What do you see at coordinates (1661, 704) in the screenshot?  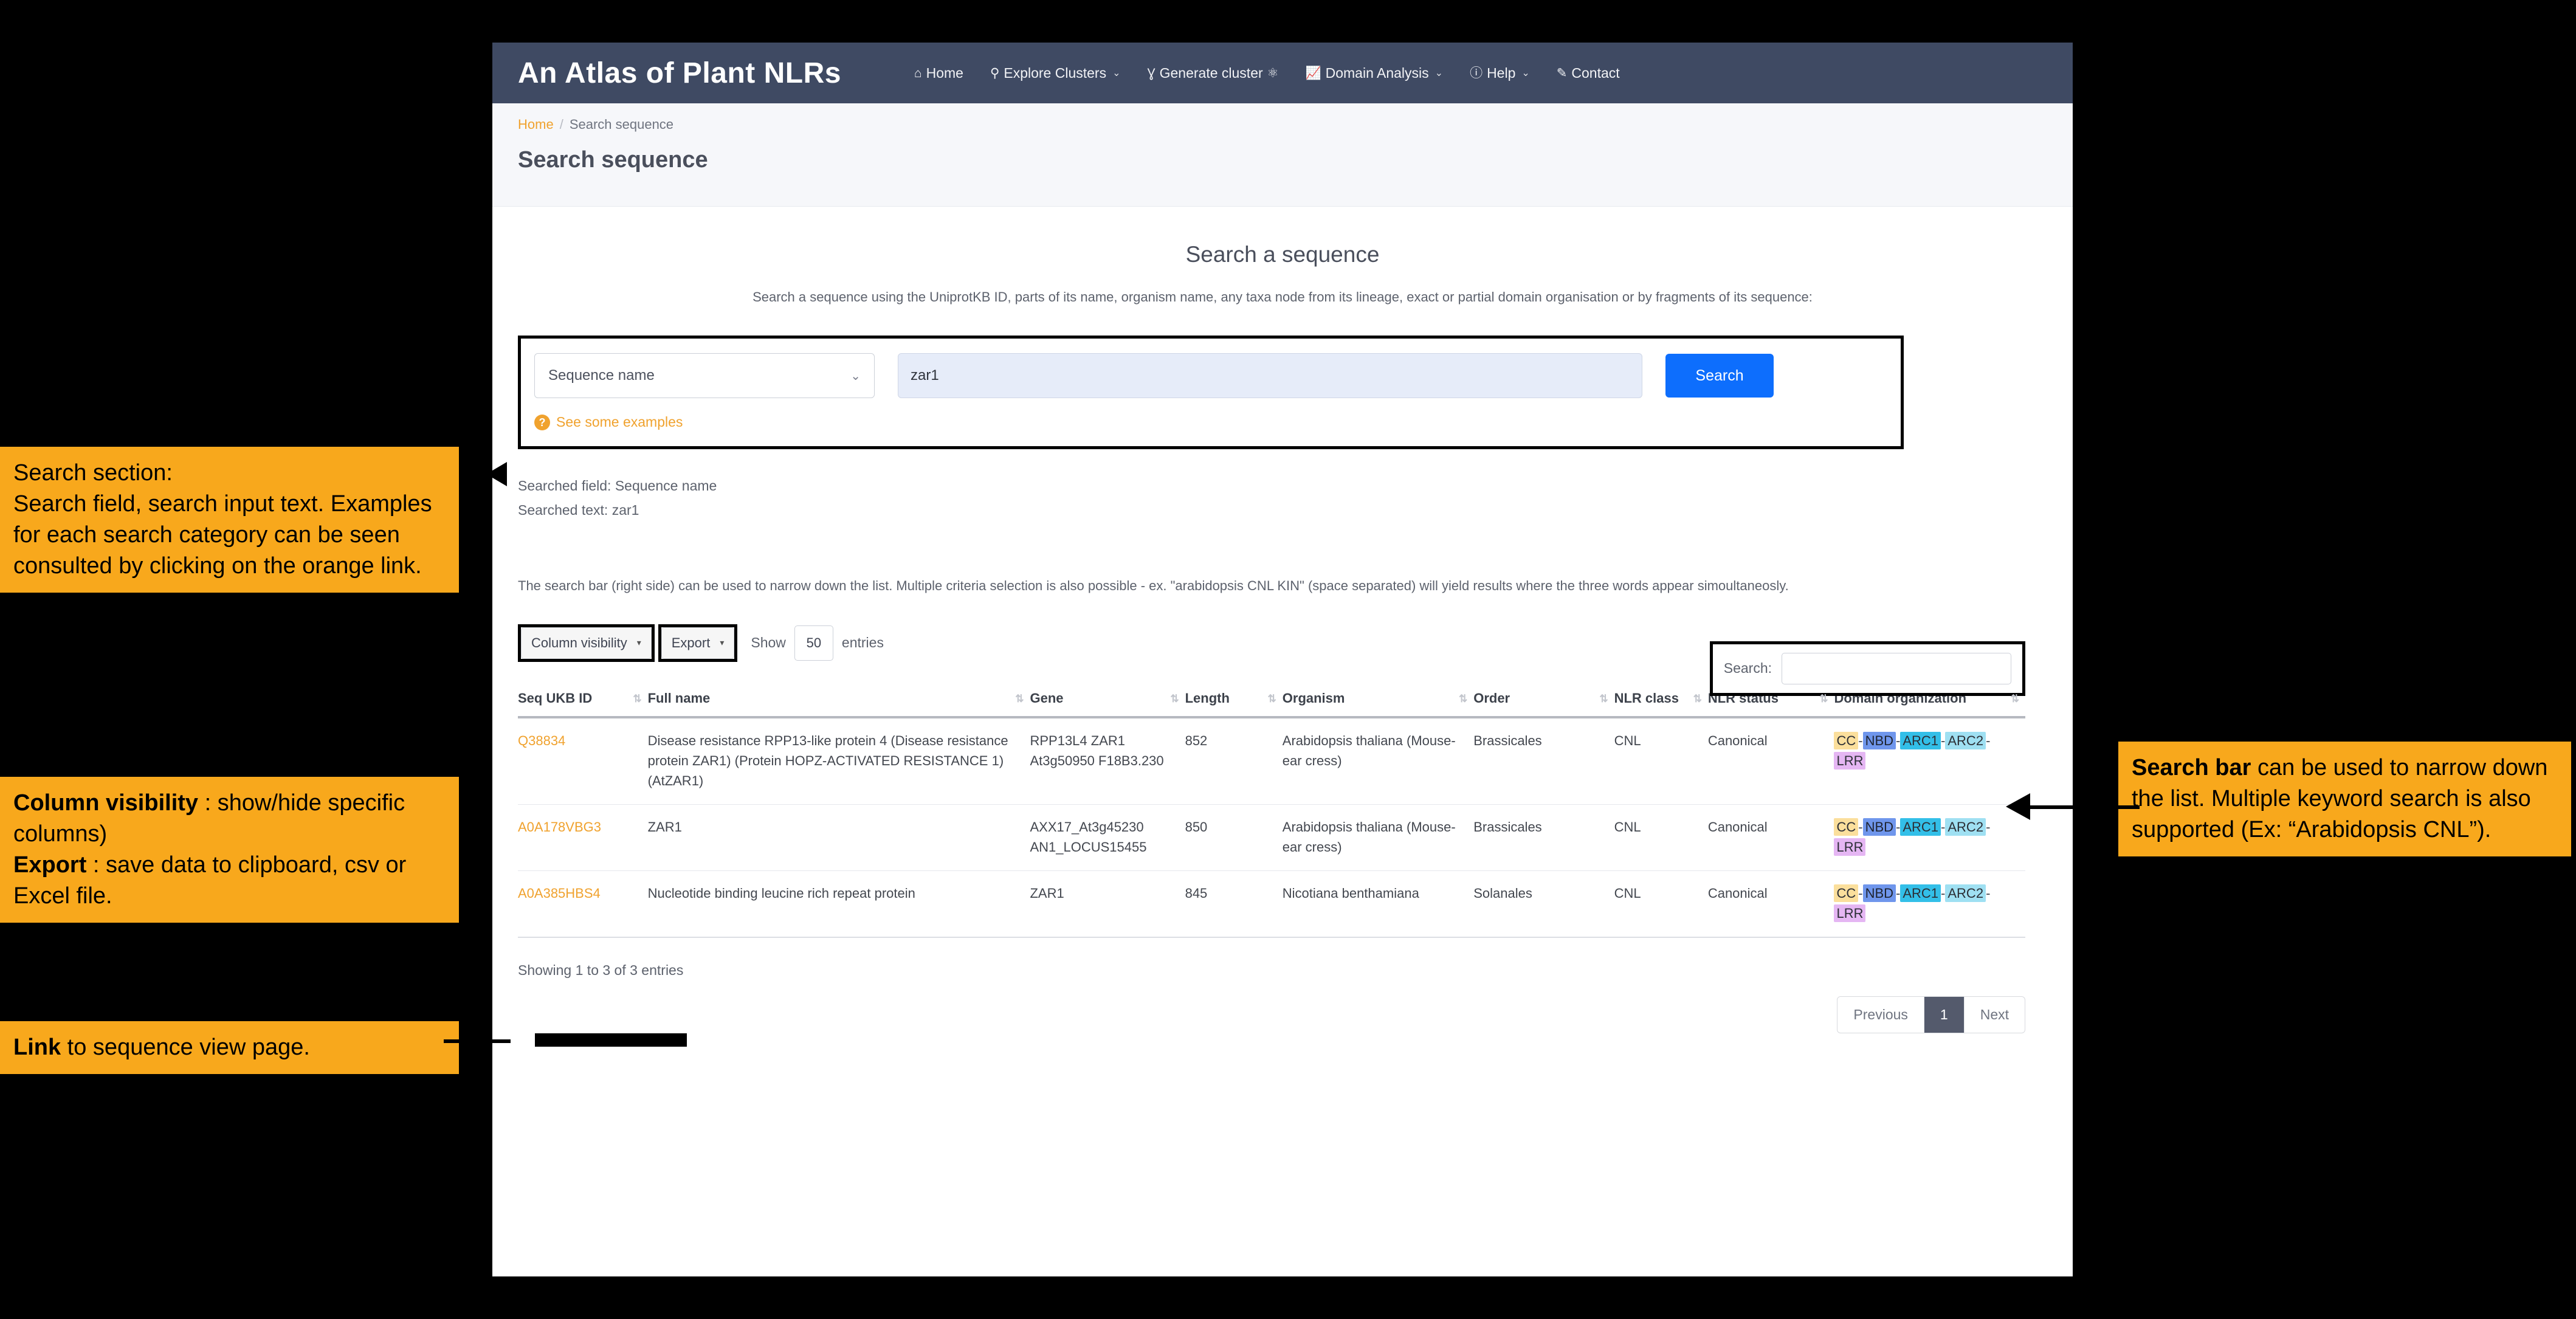 I see `col-header-nlr-class: NLR class ⇅` at bounding box center [1661, 704].